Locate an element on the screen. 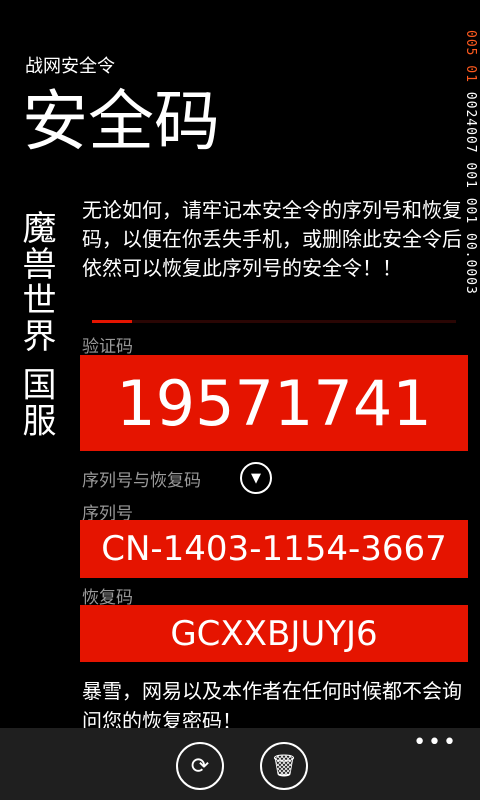 The height and width of the screenshot is (800, 480). restore-value: GCXXBJUYJ6 is located at coordinates (274, 633).